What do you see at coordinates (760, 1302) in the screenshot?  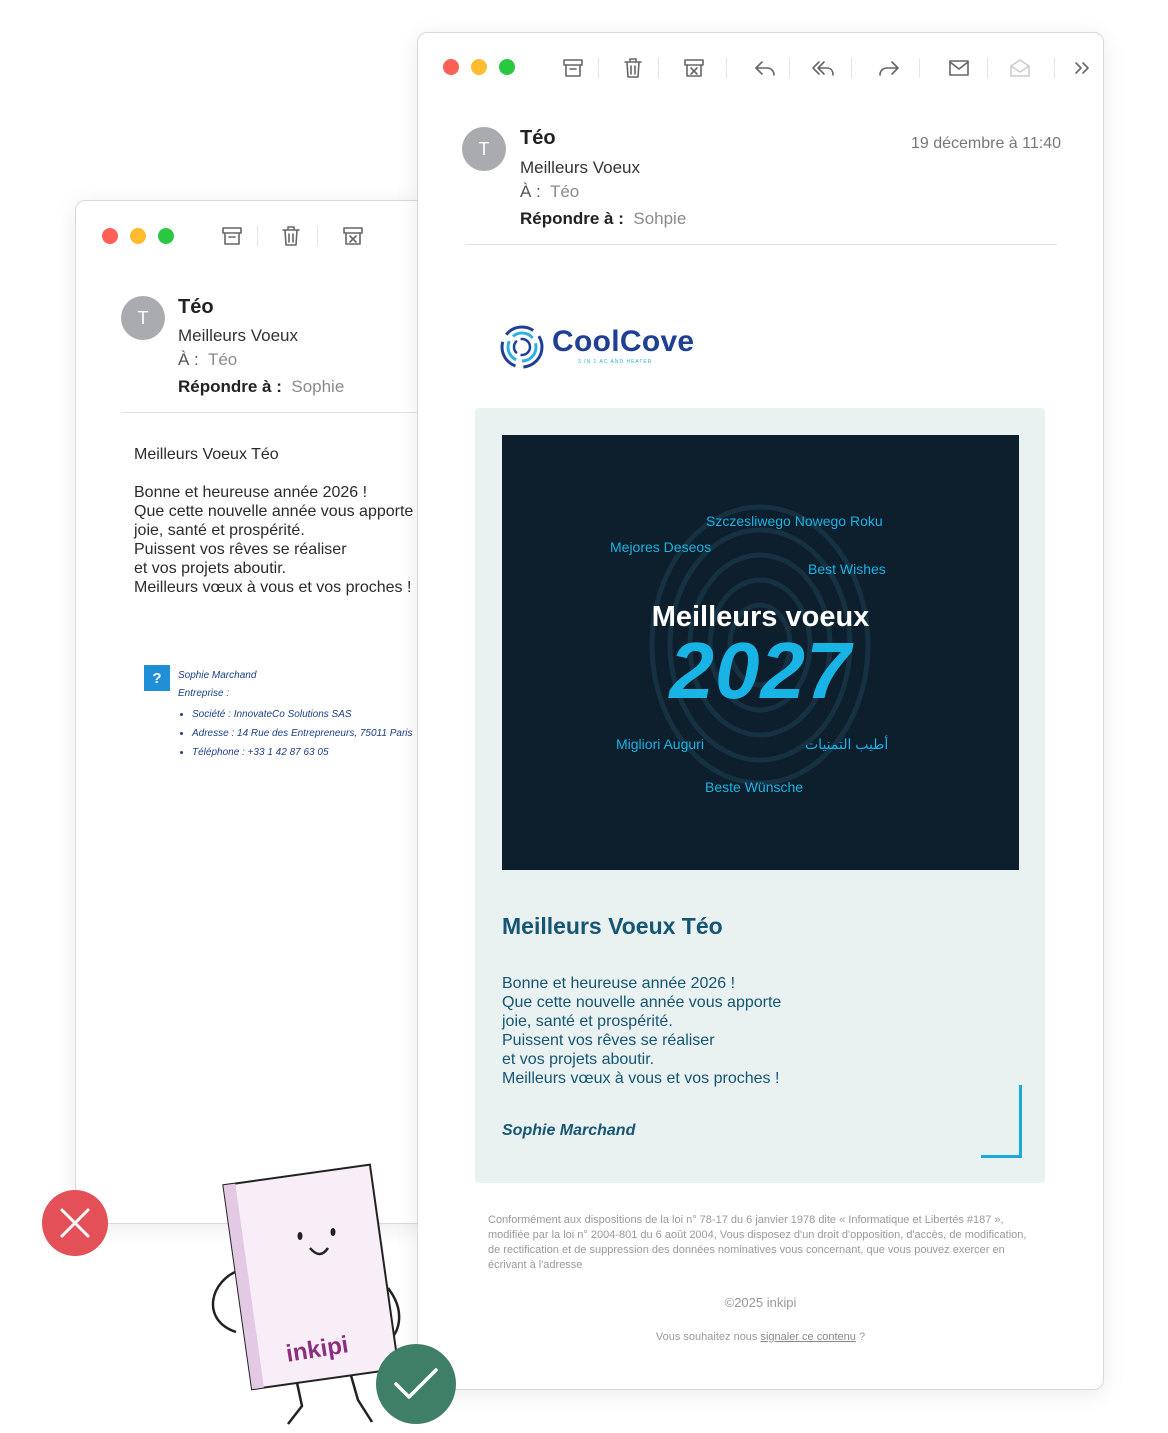 I see `copyright: ©2025 inkipi` at bounding box center [760, 1302].